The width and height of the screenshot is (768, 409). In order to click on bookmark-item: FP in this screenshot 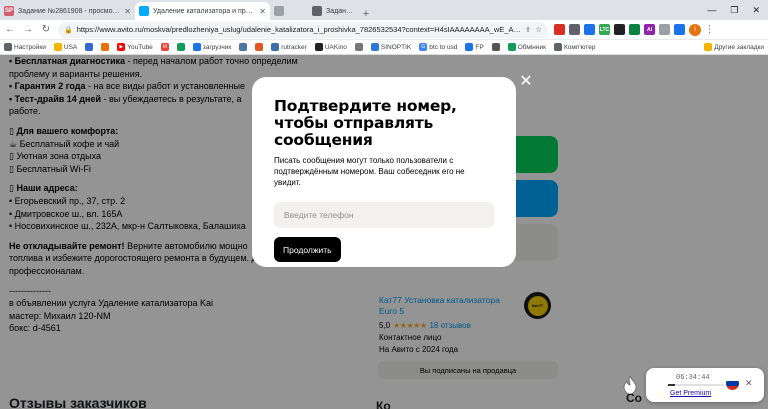, I will do `click(474, 47)`.